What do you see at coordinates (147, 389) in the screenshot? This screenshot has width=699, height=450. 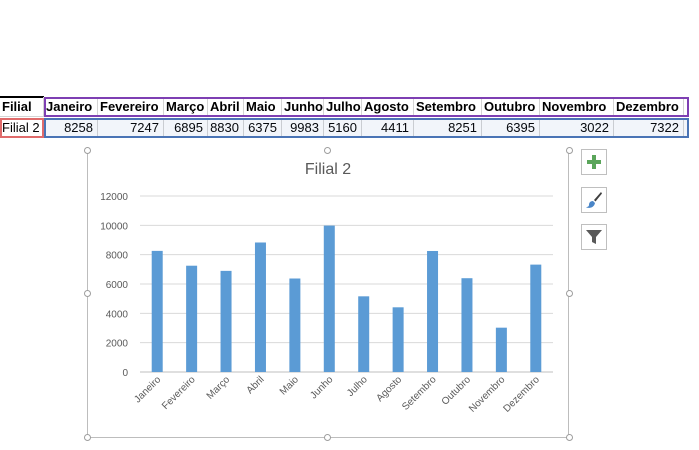 I see `x-tick-label: Janeiro` at bounding box center [147, 389].